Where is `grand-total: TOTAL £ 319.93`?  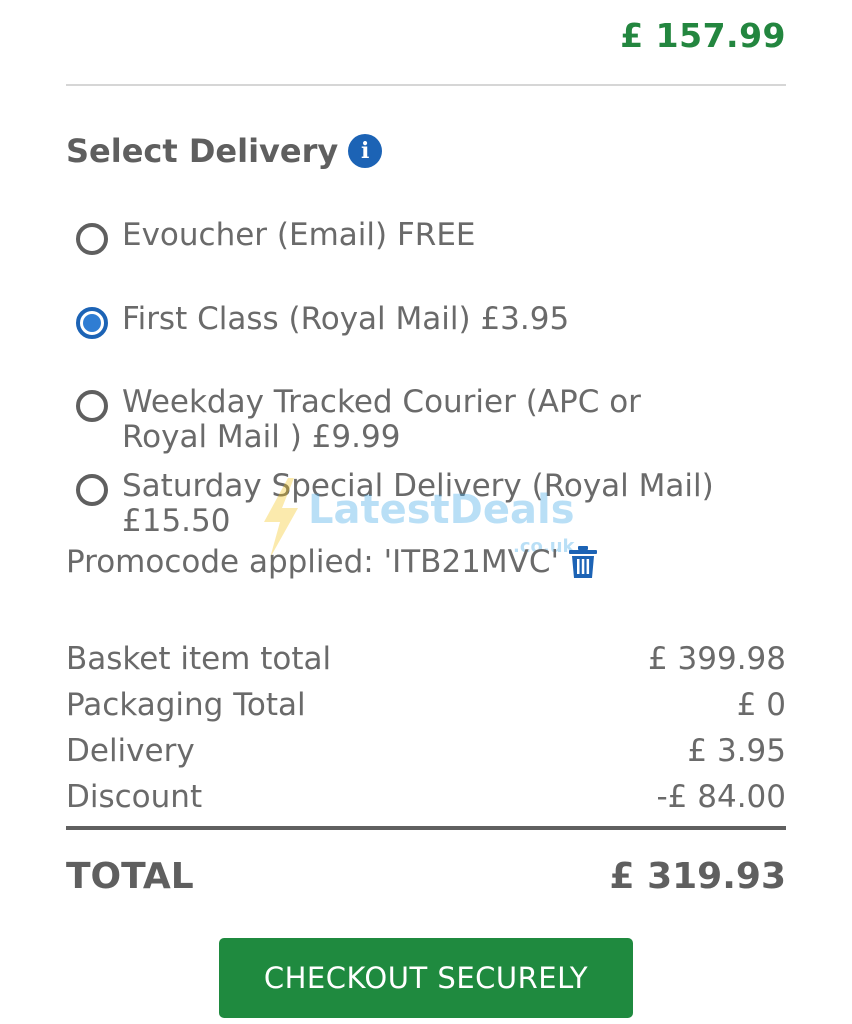
grand-total: TOTAL £ 319.93 is located at coordinates (426, 876).